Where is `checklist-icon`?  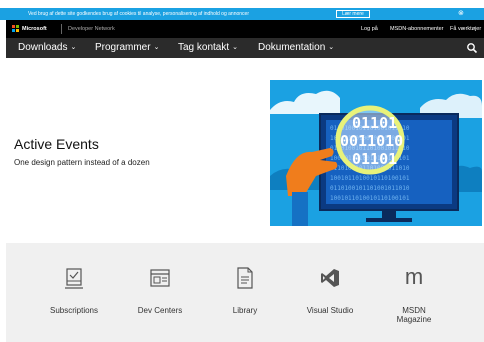 checklist-icon is located at coordinates (74, 278).